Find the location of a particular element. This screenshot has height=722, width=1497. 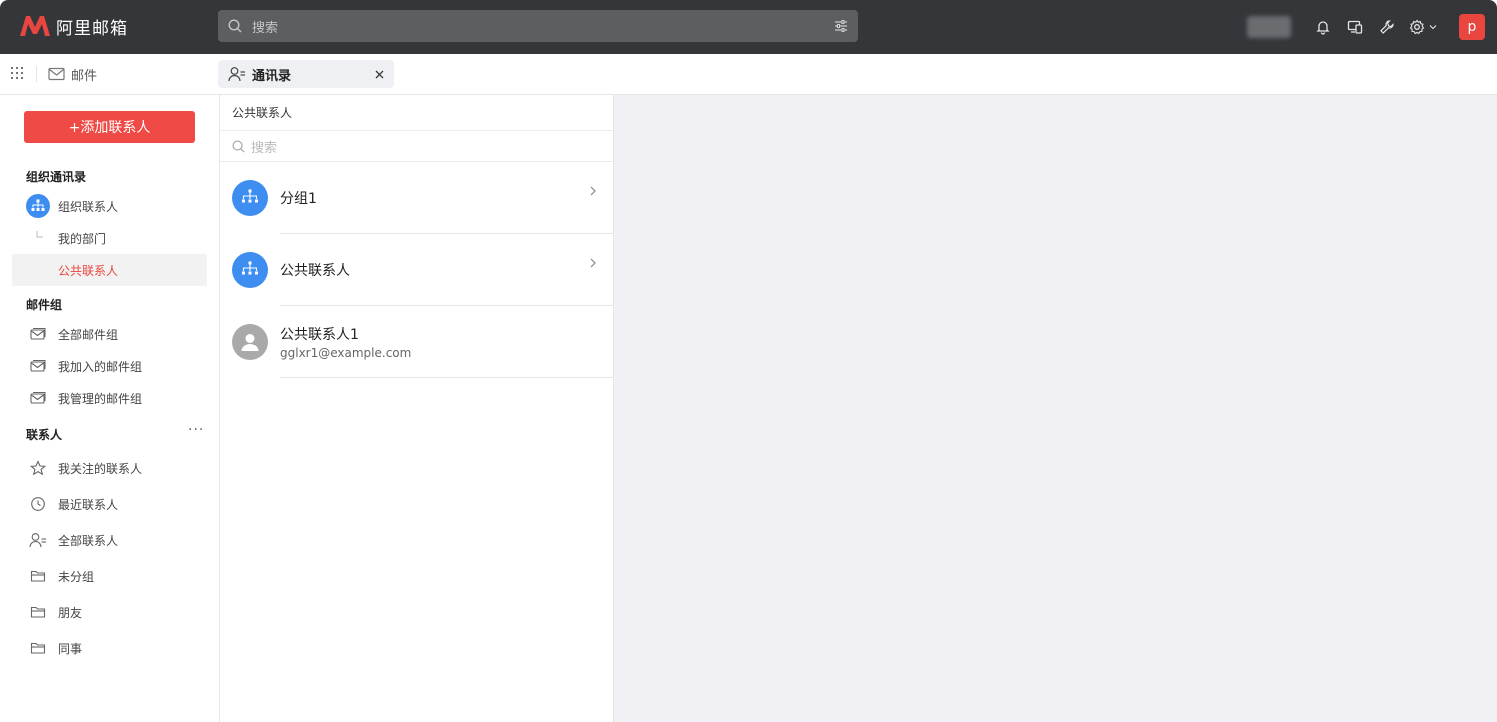

sidebar-item-managed-groups: 我管理的邮件组 is located at coordinates (109, 398).